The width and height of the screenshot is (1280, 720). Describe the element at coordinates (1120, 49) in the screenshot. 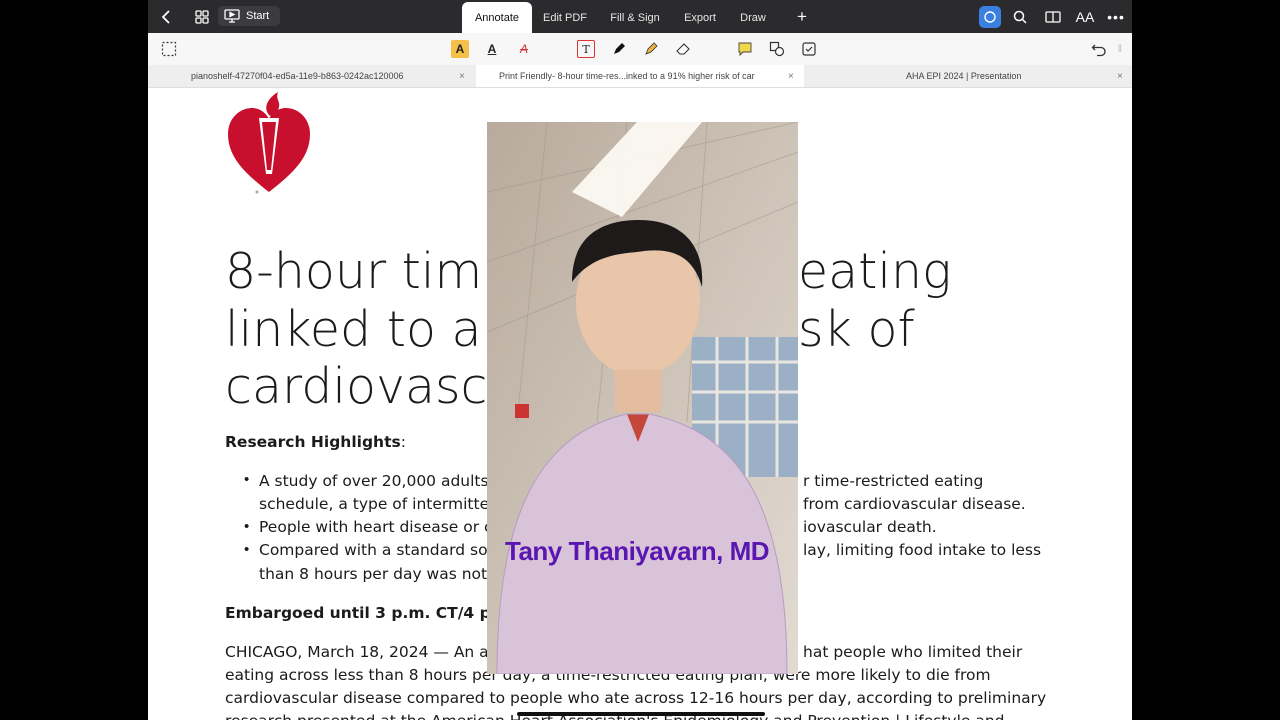

I see `toolbar-drag-handle: ‖` at that location.